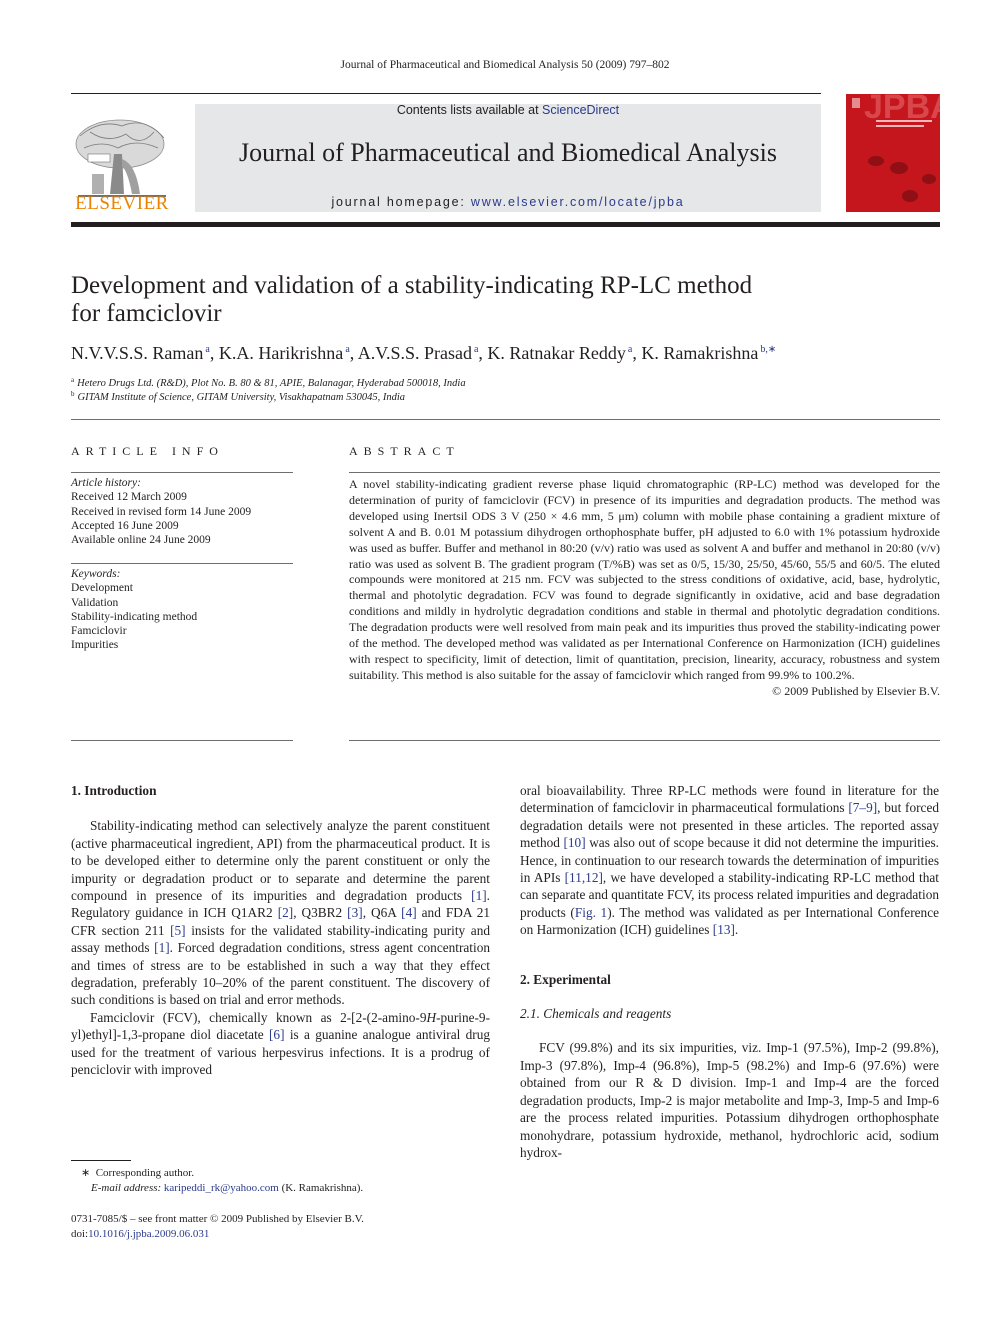  I want to click on reference-link: [6], so click(277, 1034).